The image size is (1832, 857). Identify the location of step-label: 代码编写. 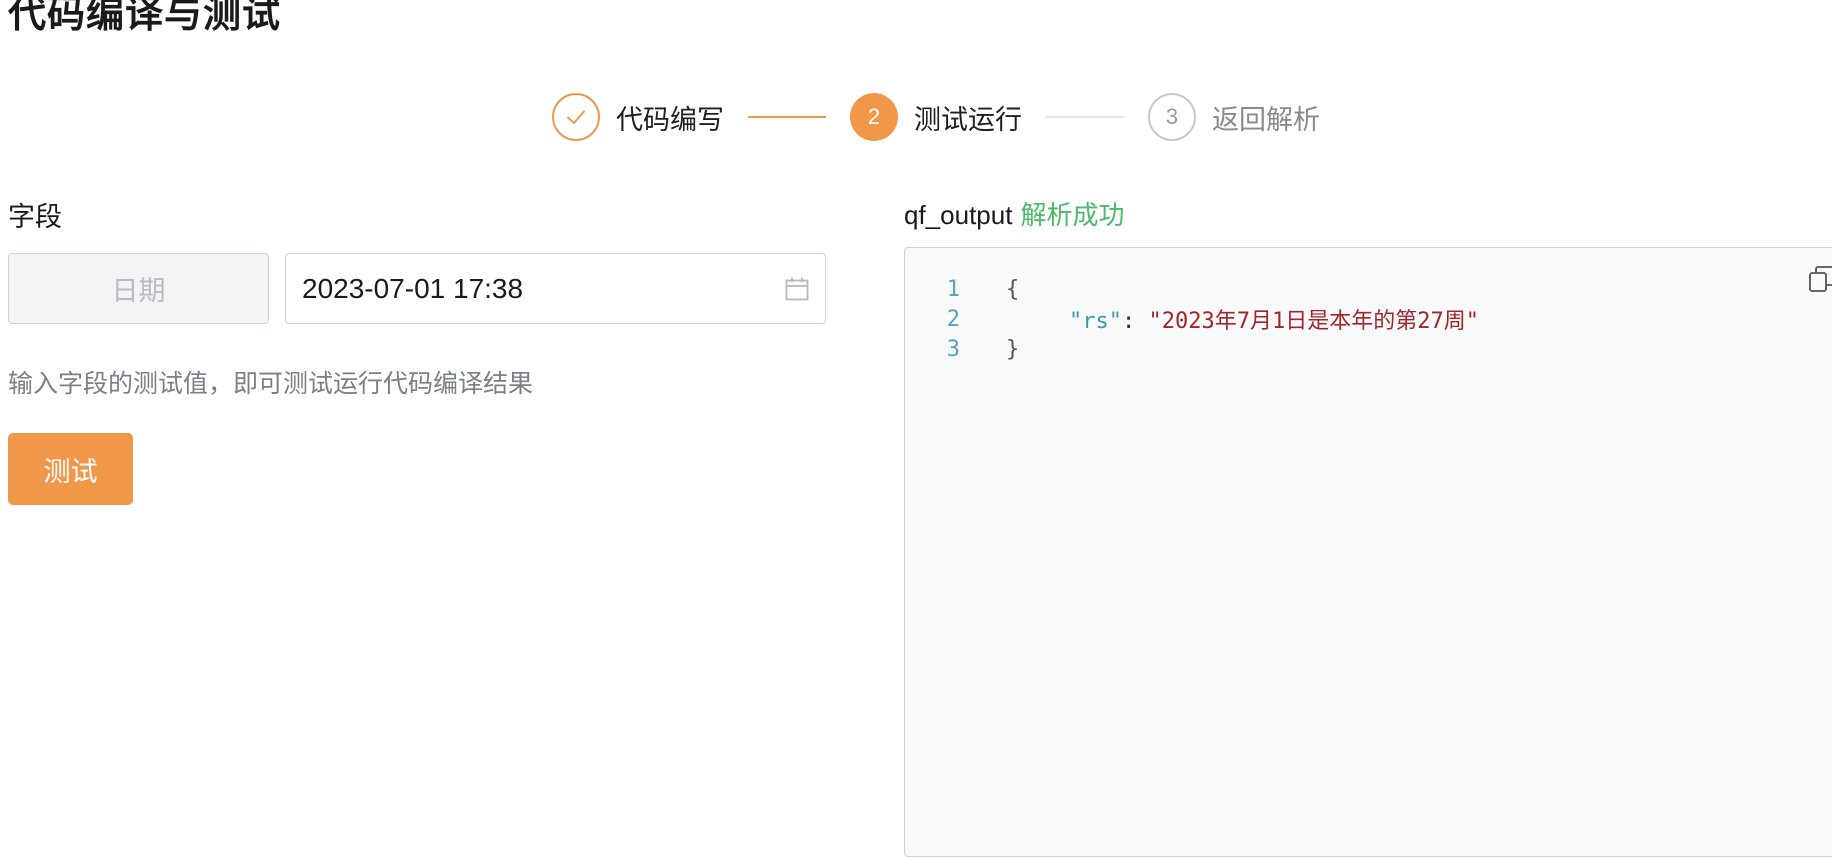
(670, 120).